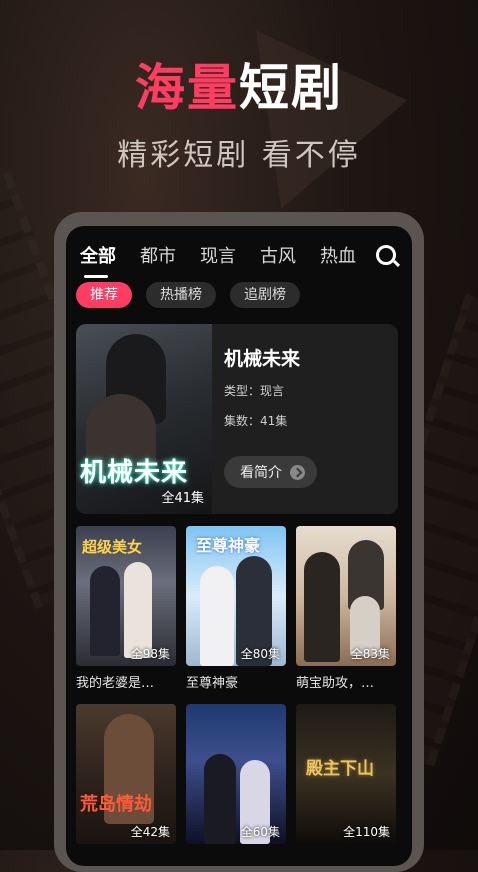  I want to click on headline-highlight: 海量, so click(187, 88).